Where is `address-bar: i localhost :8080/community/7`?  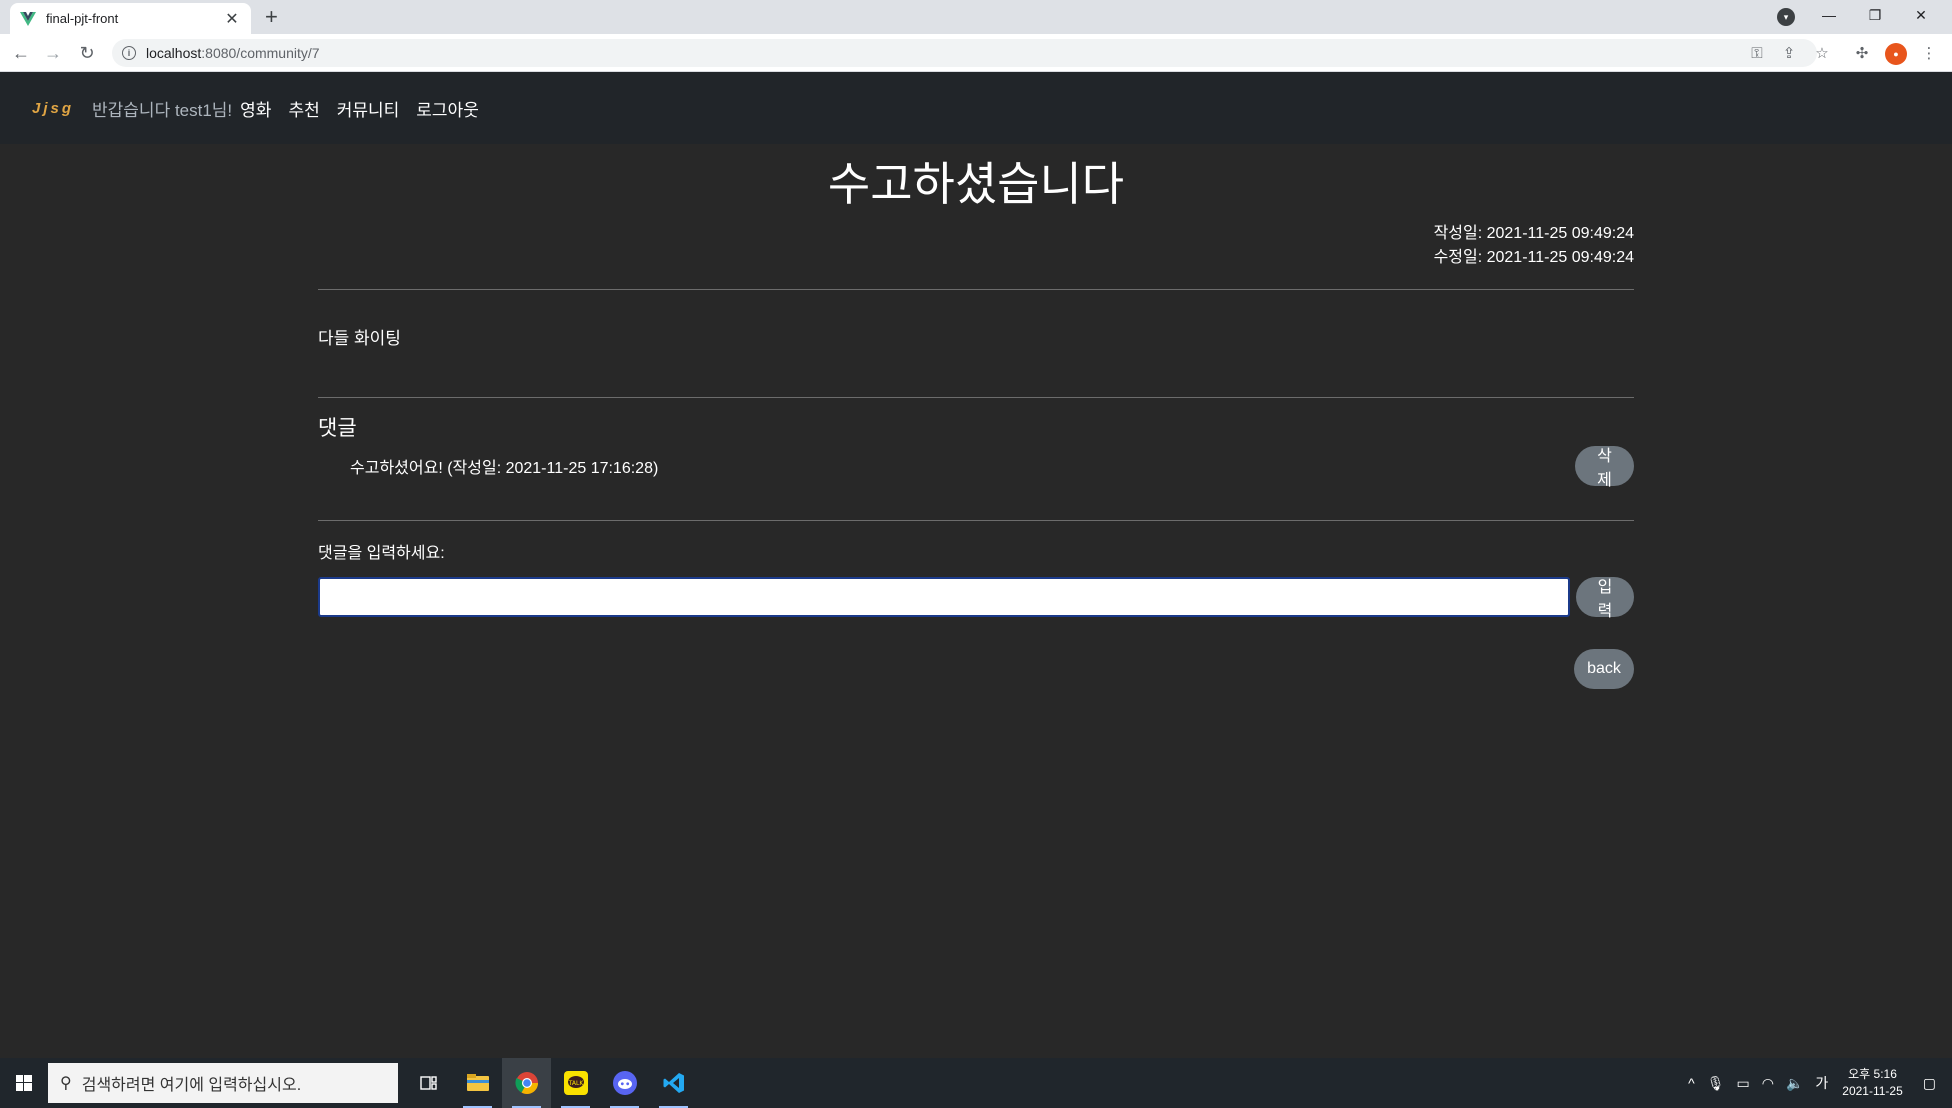 address-bar: i localhost :8080/community/7 is located at coordinates (964, 53).